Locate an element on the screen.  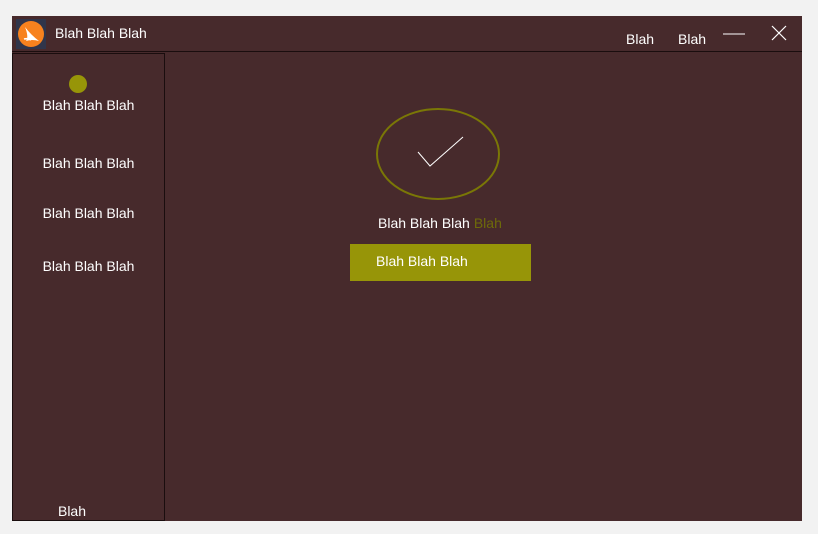
sidebar-item-2: Blah Blah Blah is located at coordinates (88, 163).